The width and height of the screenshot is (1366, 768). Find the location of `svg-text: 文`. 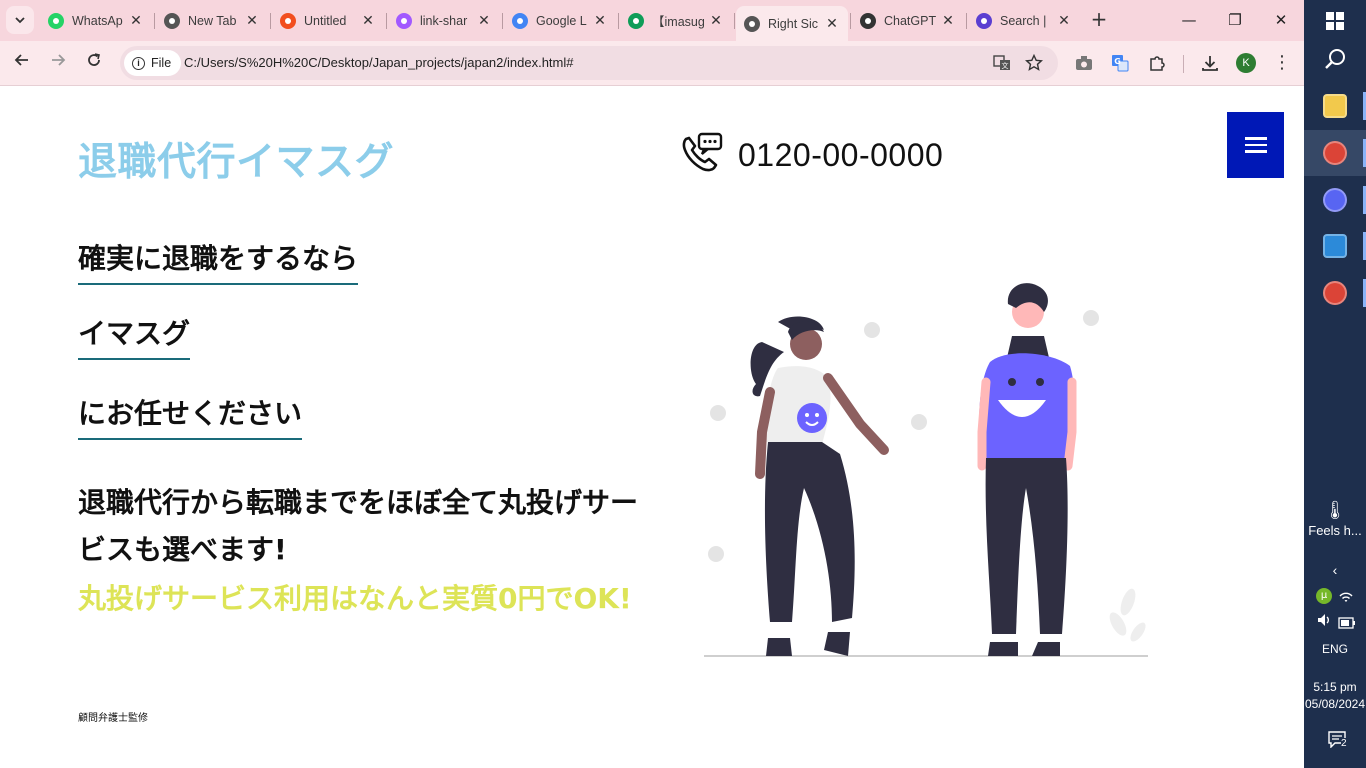

svg-text: 文 is located at coordinates (1005, 65).